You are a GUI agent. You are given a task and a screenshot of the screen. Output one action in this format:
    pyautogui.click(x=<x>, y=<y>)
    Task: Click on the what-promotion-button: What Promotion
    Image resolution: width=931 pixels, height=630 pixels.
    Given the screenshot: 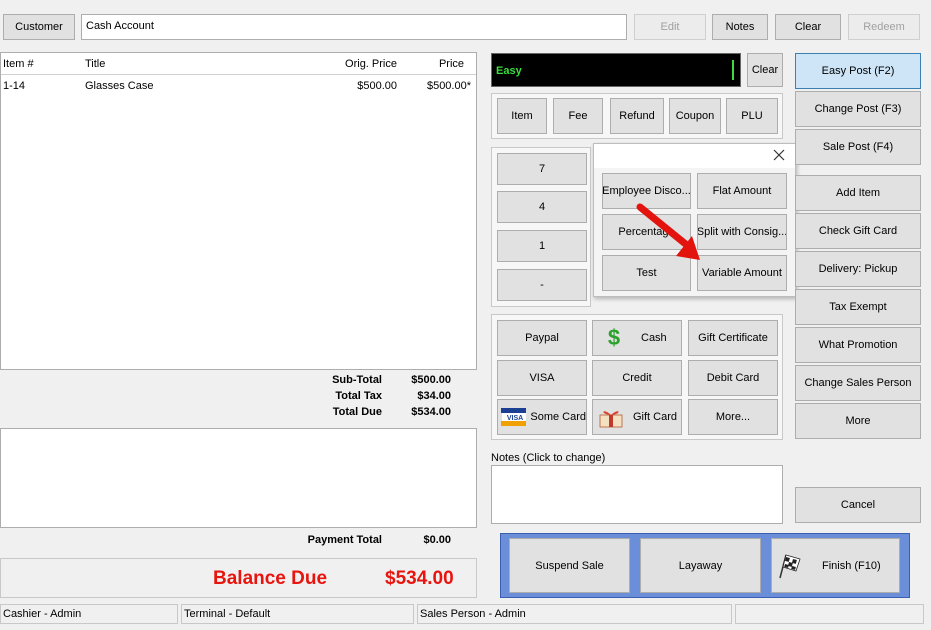 What is the action you would take?
    pyautogui.click(x=858, y=345)
    